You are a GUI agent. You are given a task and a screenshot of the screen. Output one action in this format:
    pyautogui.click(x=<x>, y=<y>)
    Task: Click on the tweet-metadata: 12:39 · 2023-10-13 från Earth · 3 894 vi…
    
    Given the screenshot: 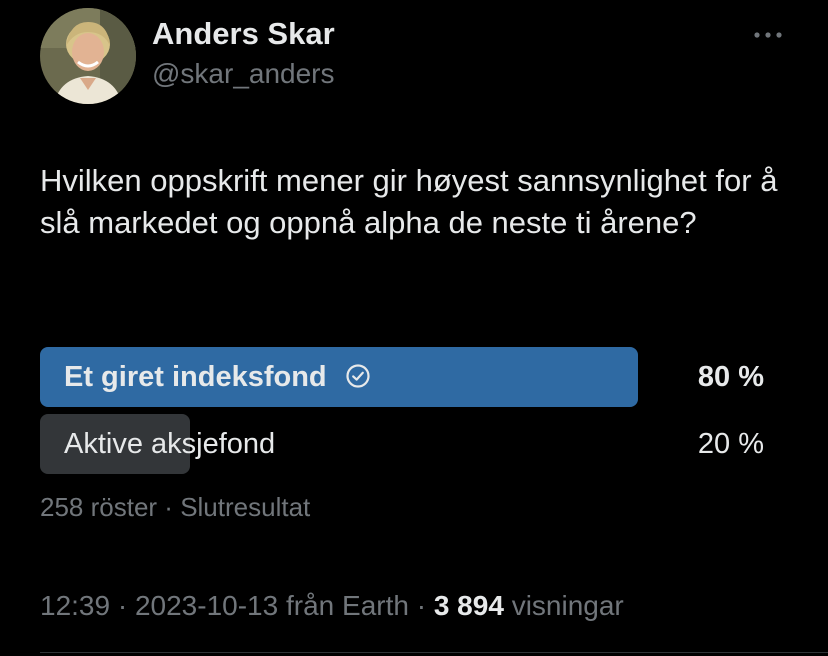 What is the action you would take?
    pyautogui.click(x=332, y=606)
    